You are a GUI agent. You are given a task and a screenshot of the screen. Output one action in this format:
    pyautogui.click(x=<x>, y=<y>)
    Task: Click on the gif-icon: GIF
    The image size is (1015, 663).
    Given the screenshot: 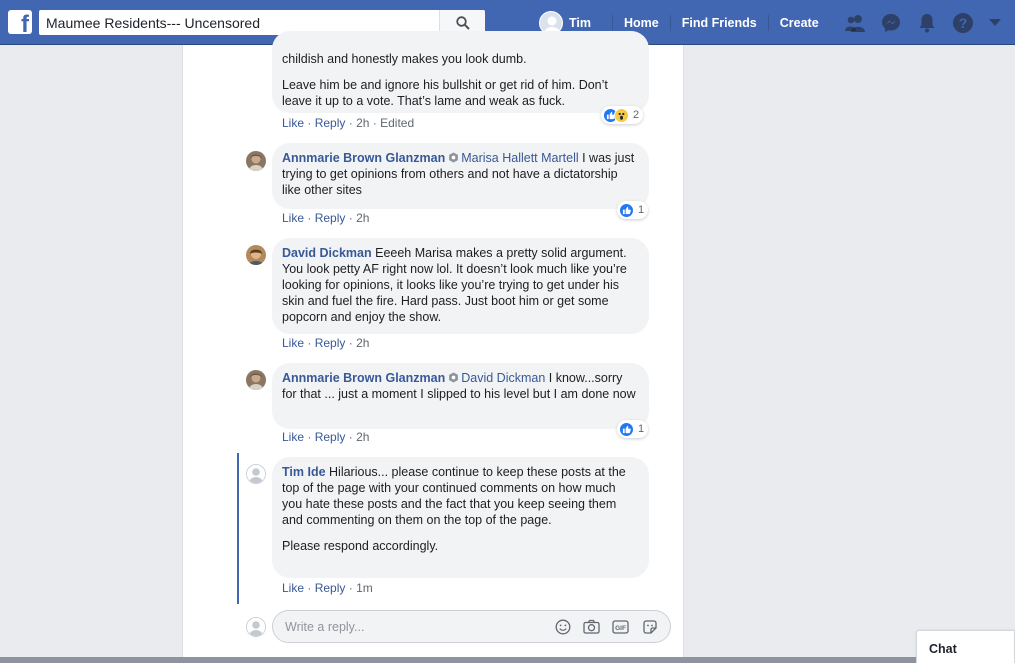 What is the action you would take?
    pyautogui.click(x=620, y=626)
    